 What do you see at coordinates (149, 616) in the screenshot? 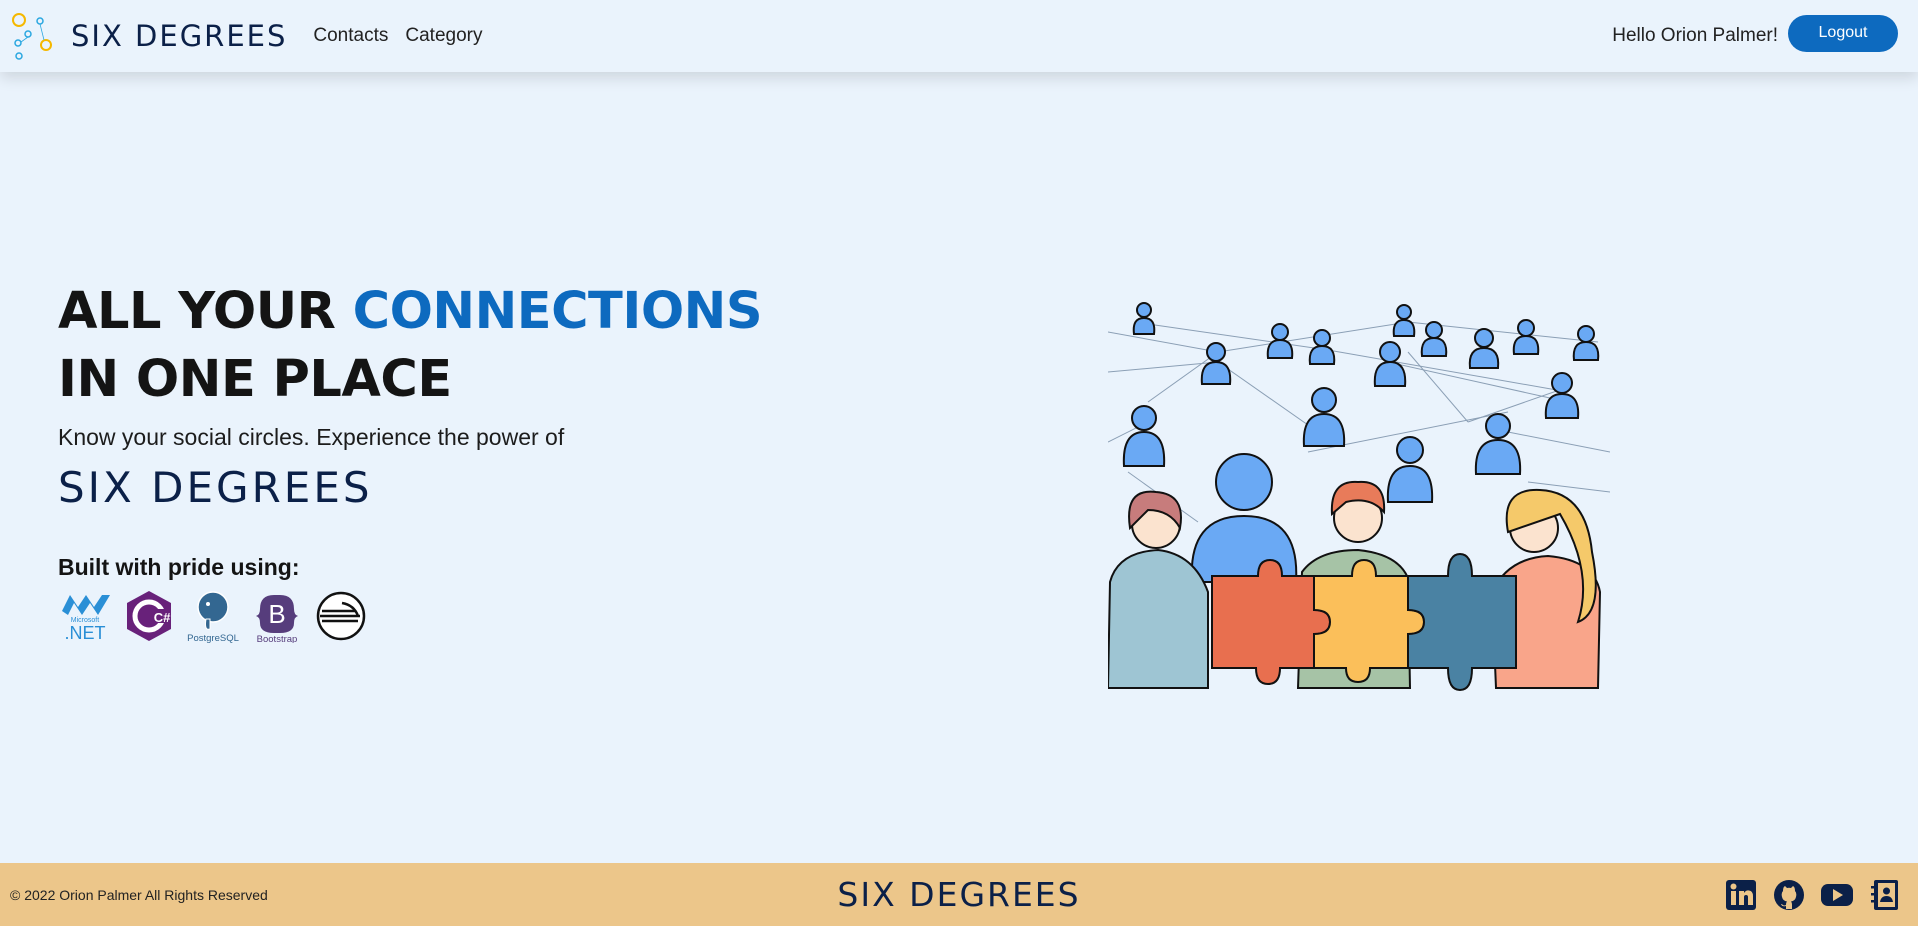
I see `csharp-icon: C#` at bounding box center [149, 616].